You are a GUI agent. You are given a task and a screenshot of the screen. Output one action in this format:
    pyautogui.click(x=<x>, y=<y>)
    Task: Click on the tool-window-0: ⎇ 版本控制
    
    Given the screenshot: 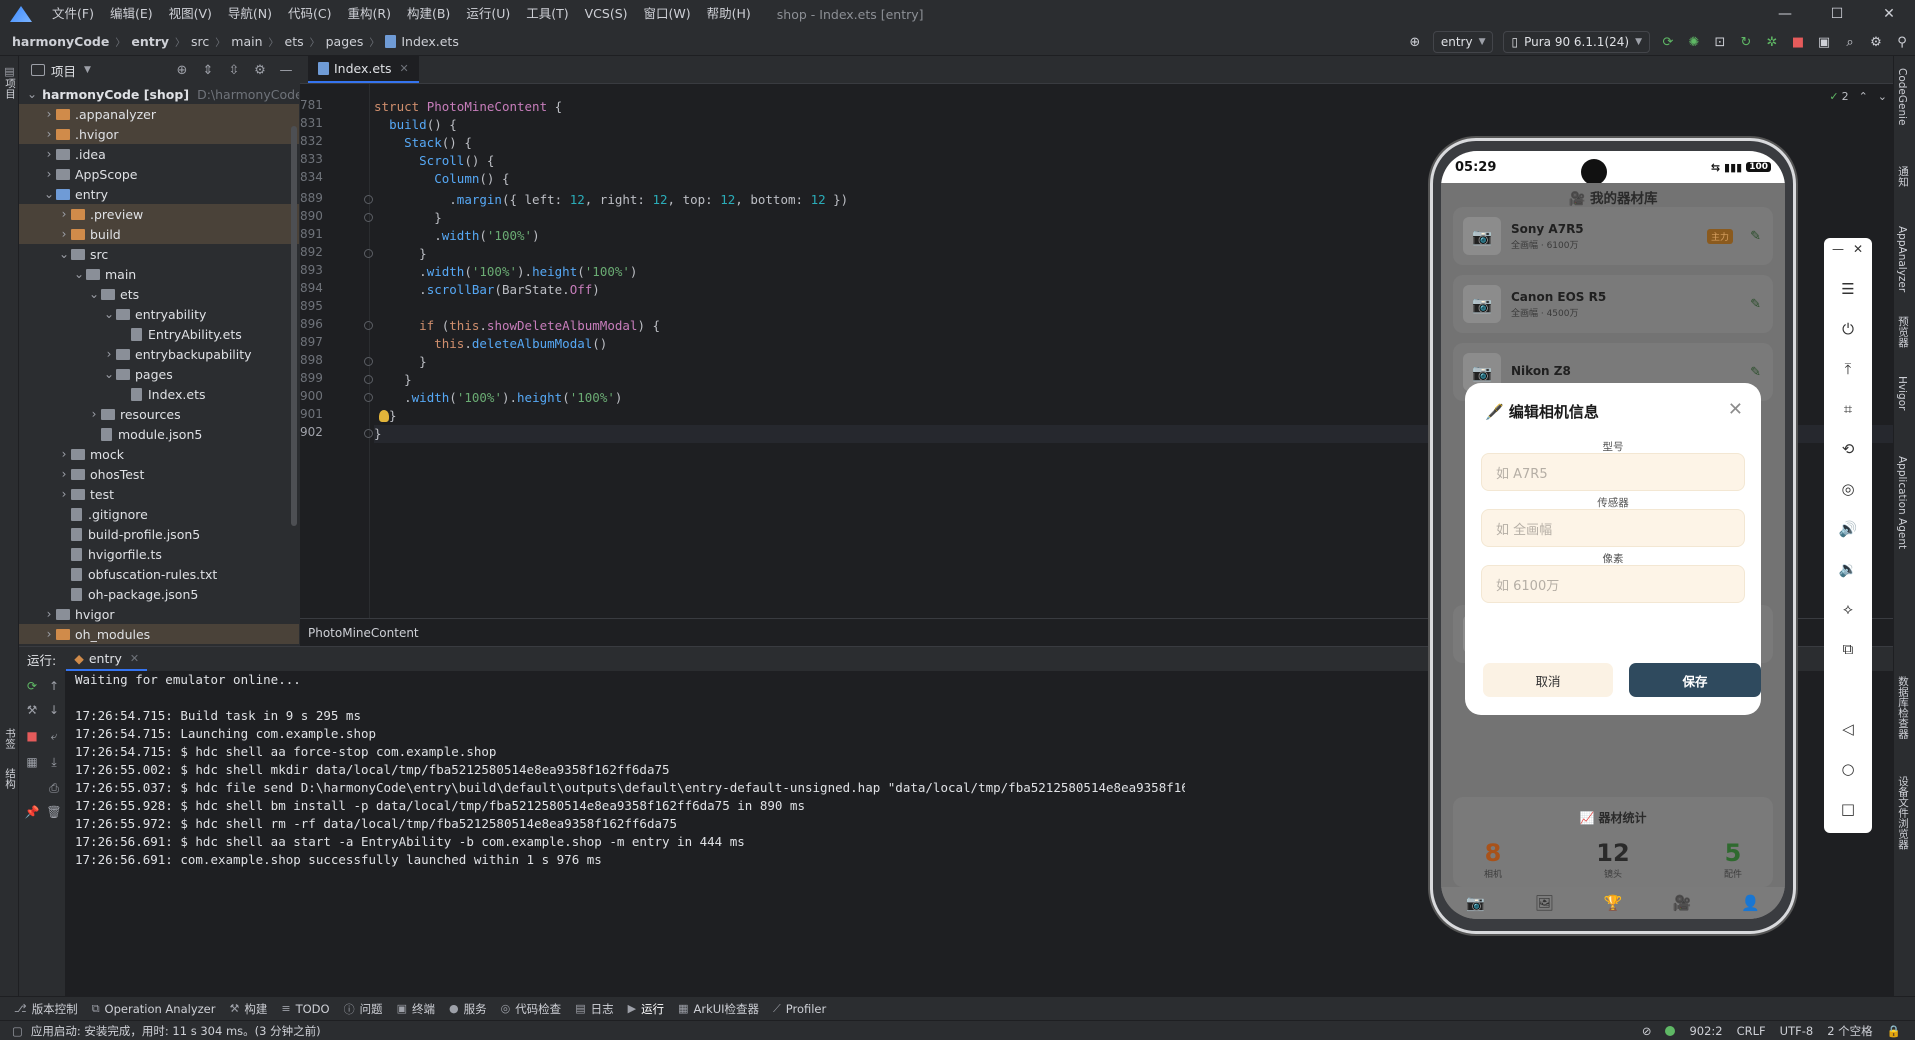 What is the action you would take?
    pyautogui.click(x=46, y=1009)
    